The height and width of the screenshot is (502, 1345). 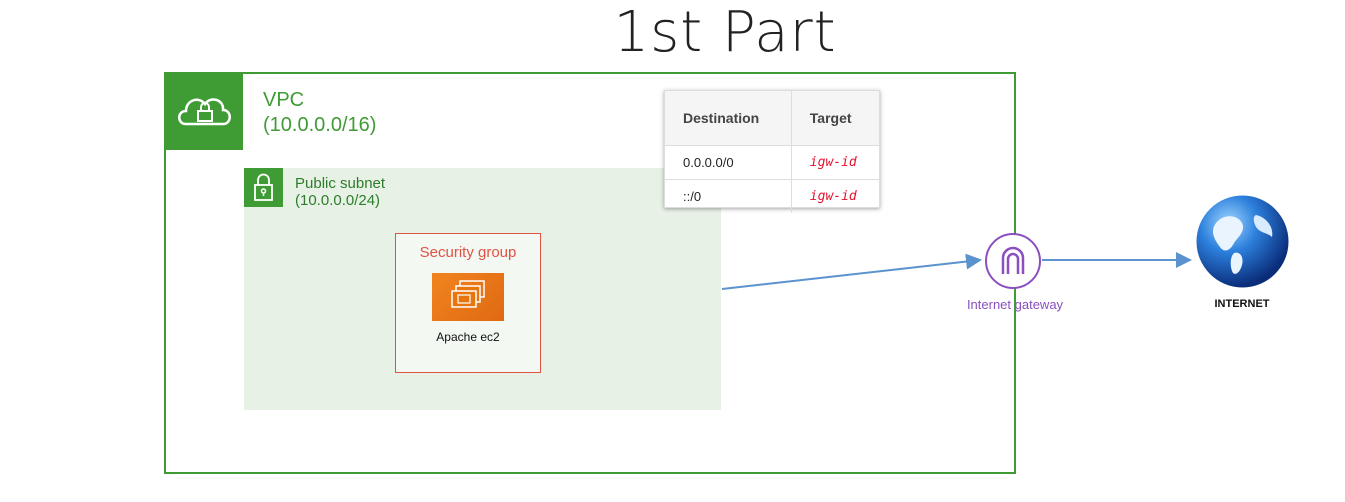 I want to click on internet-label: INTERNET, so click(x=1242, y=304).